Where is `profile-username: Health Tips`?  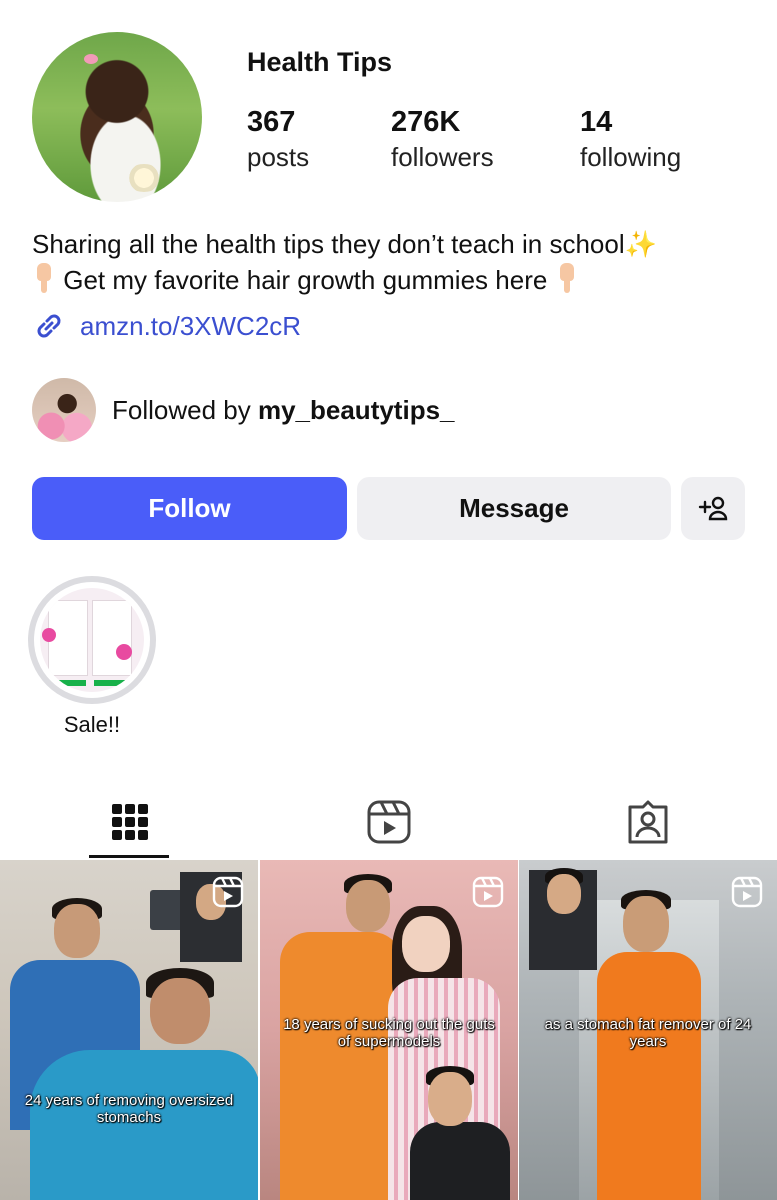 profile-username: Health Tips is located at coordinates (320, 62).